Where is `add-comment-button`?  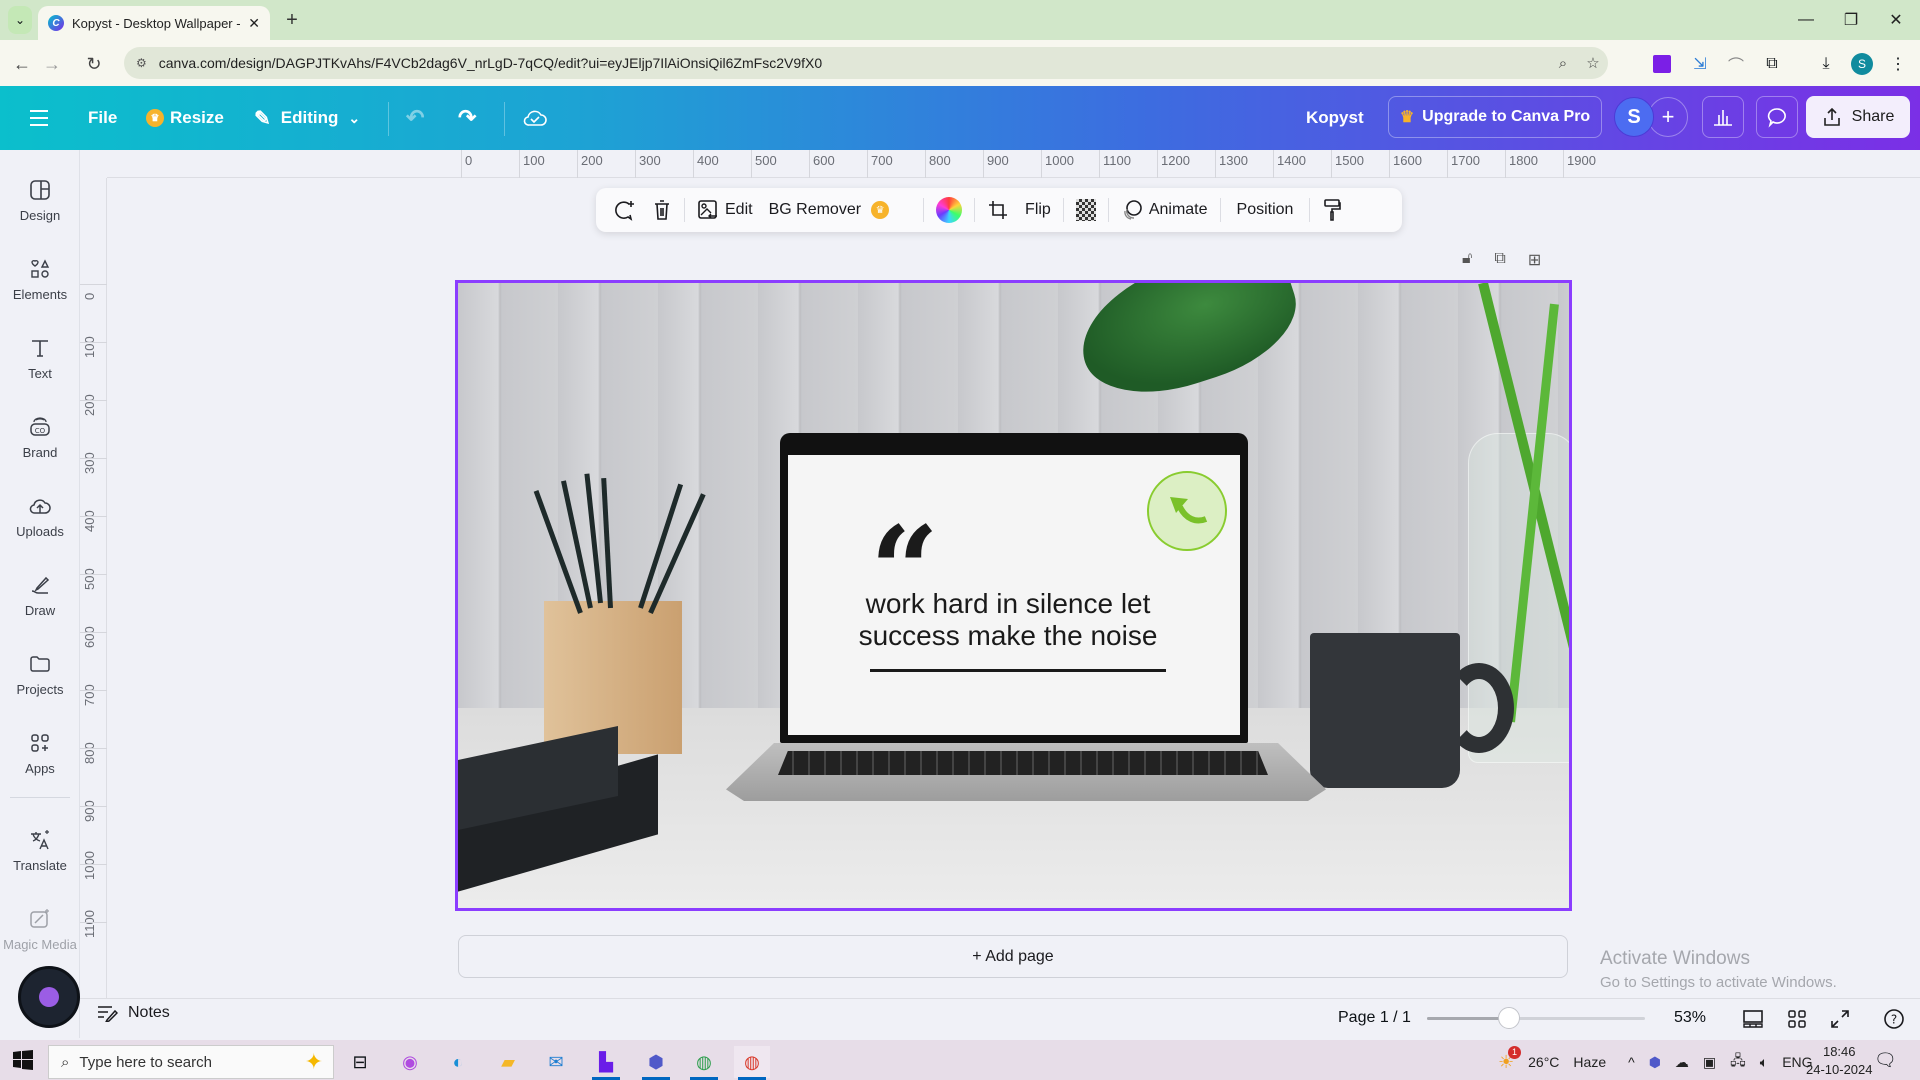
add-comment-button is located at coordinates (625, 210).